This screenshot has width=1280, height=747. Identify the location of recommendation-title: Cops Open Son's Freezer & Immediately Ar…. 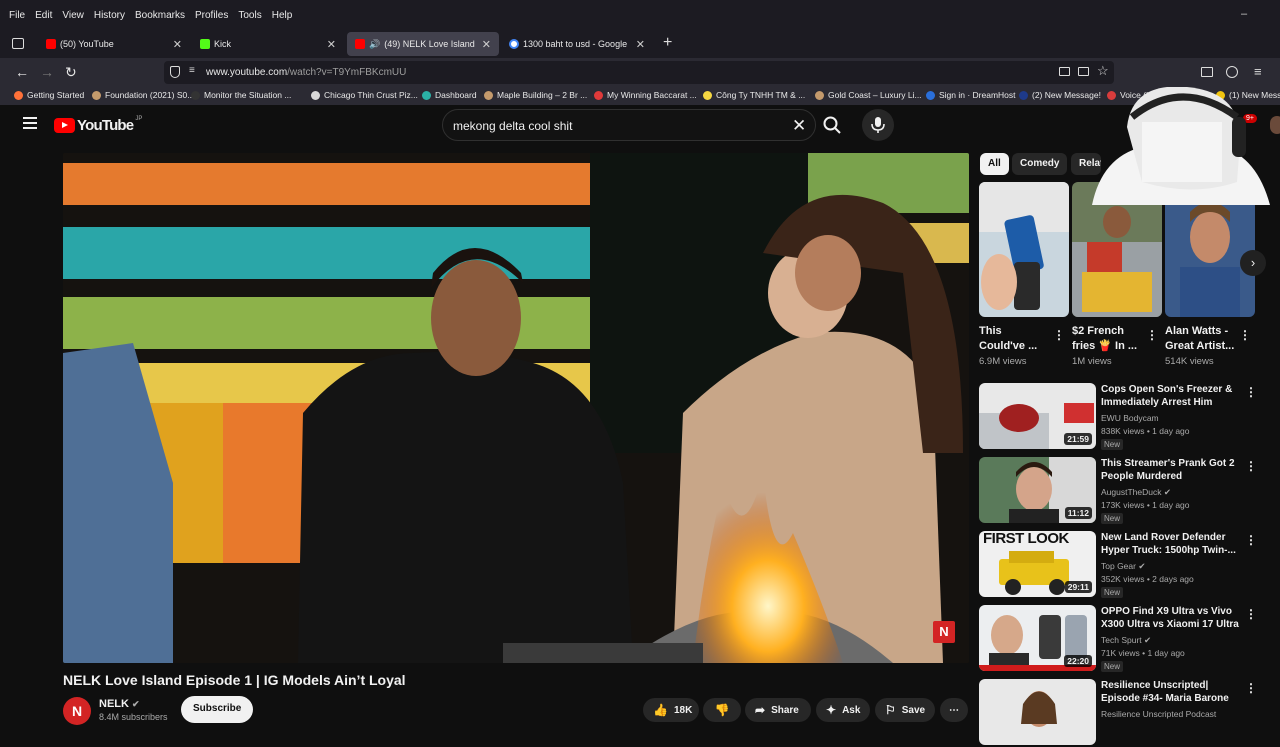
(1171, 396).